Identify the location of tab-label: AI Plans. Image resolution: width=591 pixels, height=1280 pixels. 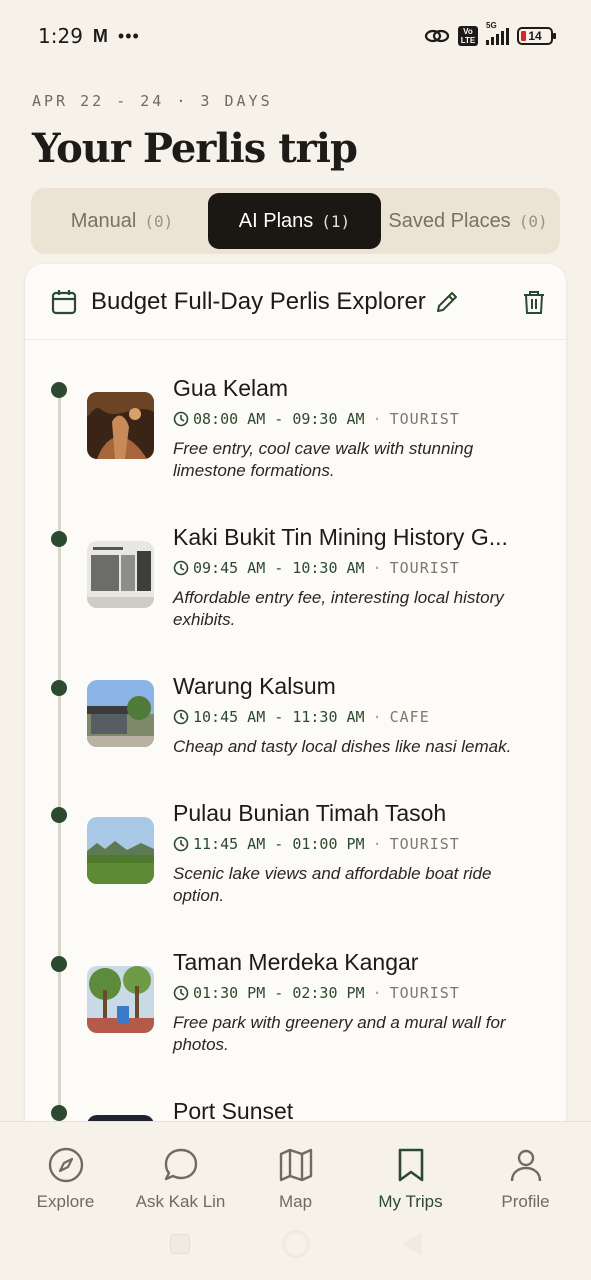
(276, 220).